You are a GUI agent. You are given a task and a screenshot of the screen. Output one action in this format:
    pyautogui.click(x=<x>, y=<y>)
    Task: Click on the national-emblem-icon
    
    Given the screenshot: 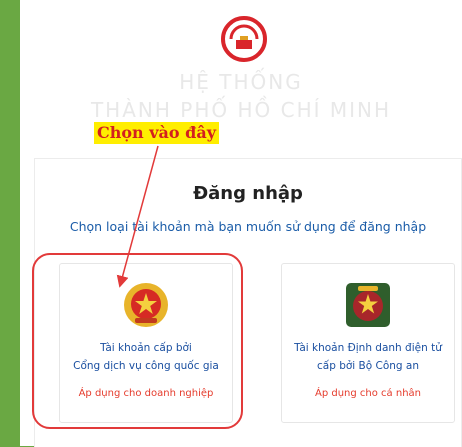 What is the action you would take?
    pyautogui.click(x=146, y=305)
    